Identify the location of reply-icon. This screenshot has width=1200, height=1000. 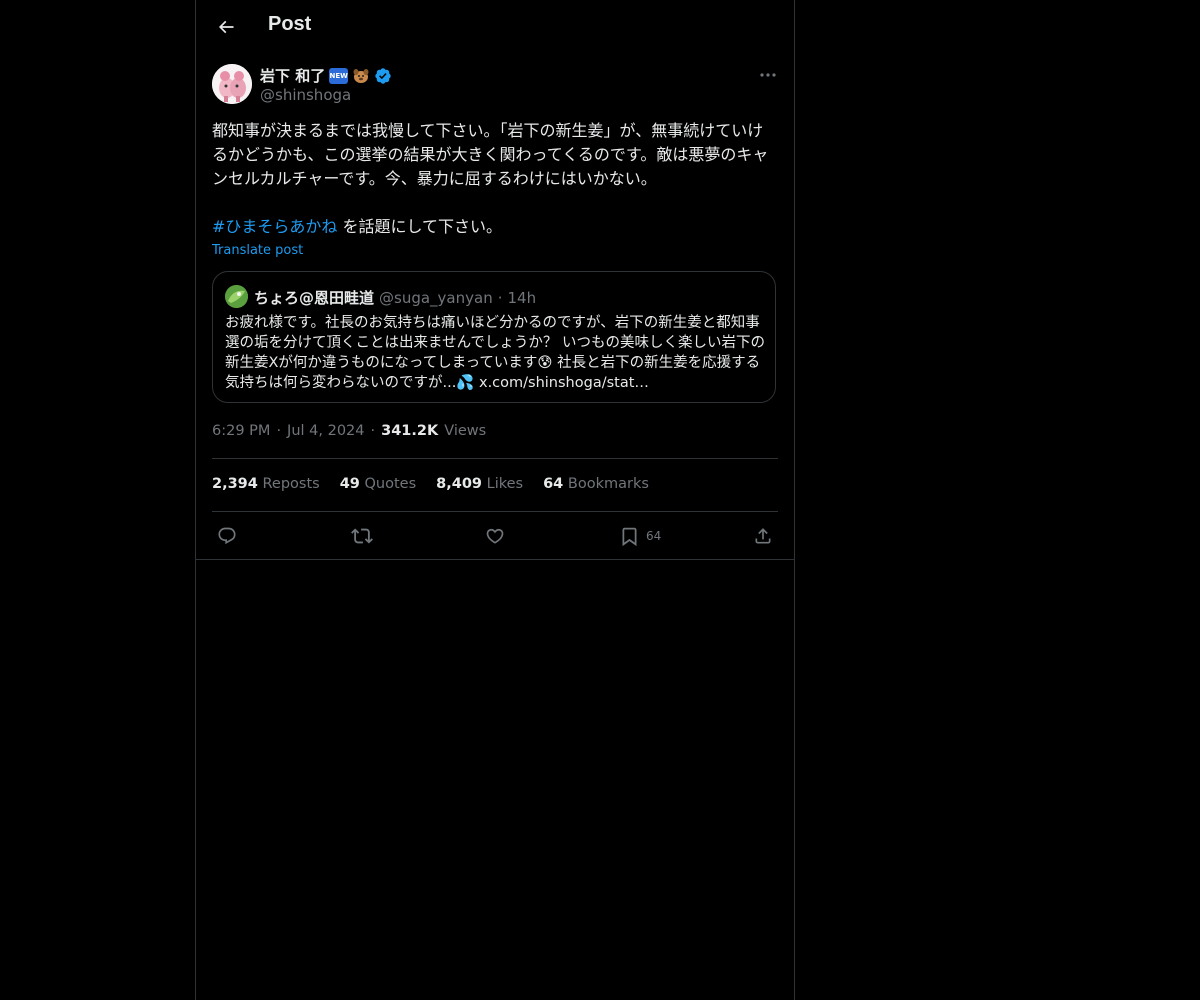
(227, 536).